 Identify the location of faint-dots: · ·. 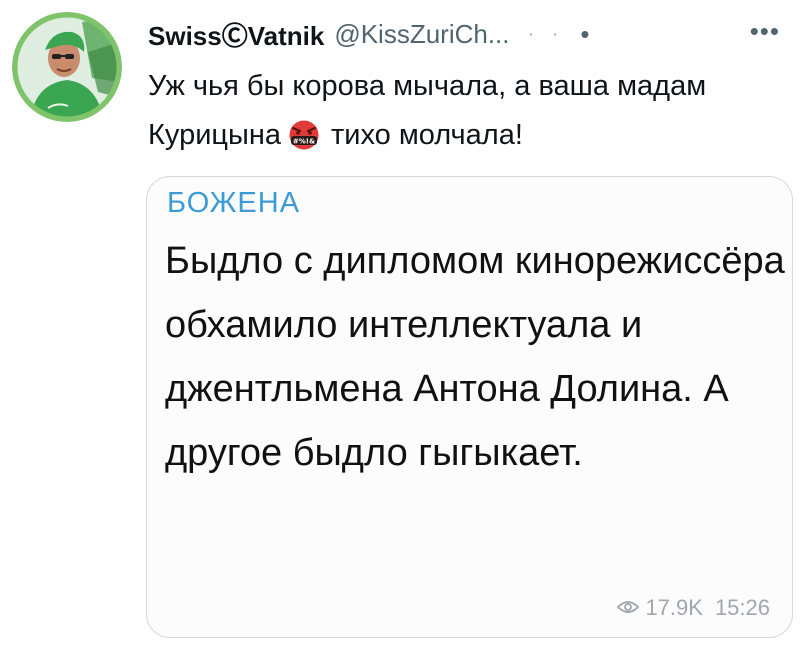
(546, 33).